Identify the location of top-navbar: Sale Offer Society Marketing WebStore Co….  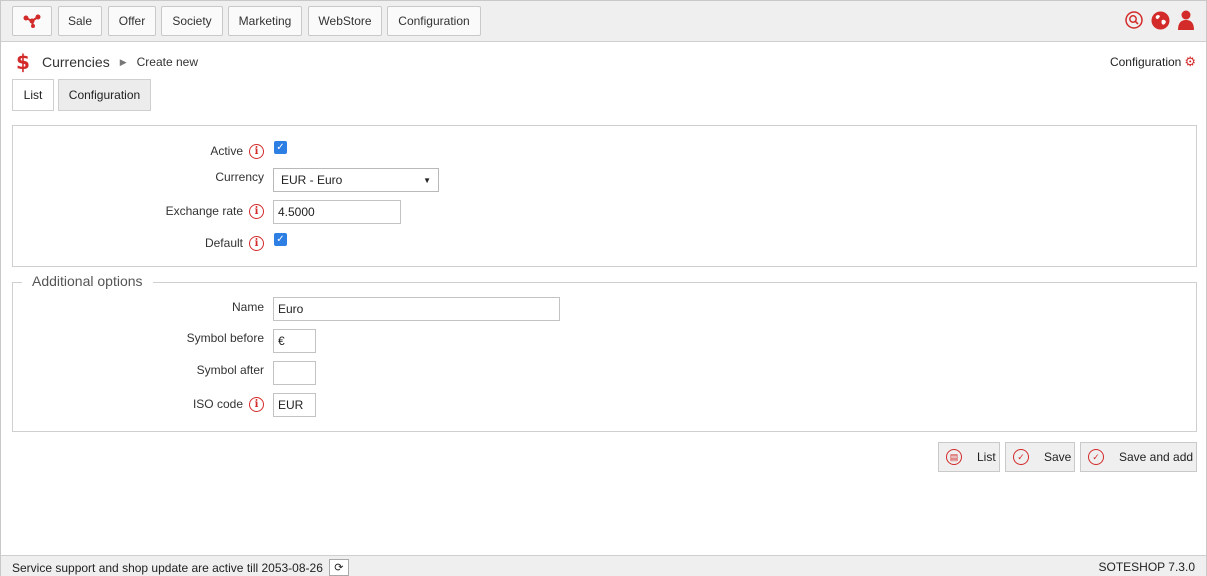
(603, 21).